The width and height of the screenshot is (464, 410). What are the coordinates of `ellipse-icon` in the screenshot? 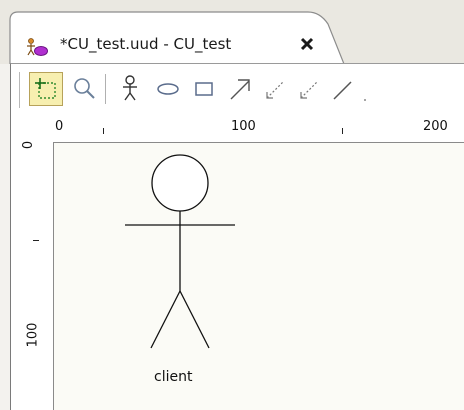 It's located at (168, 89).